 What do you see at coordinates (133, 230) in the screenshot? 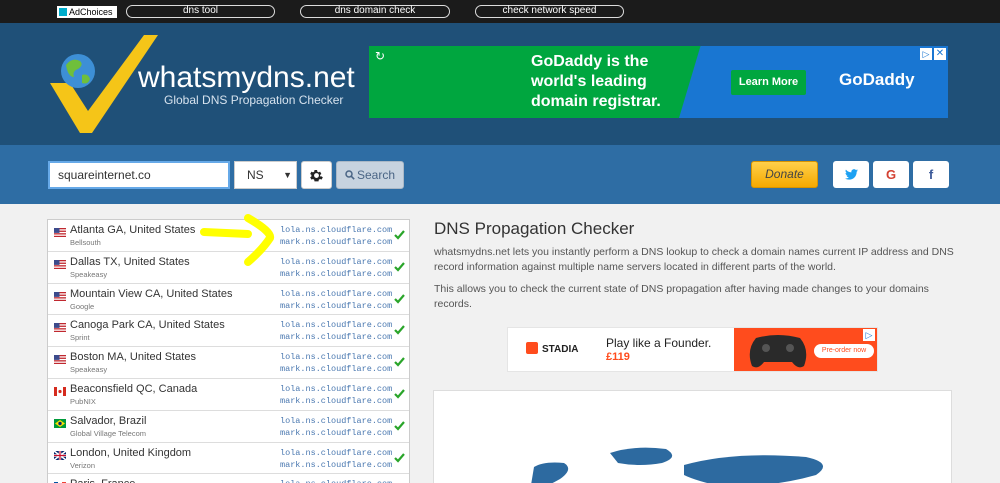
I see `location-name: Atlanta GA, United States` at bounding box center [133, 230].